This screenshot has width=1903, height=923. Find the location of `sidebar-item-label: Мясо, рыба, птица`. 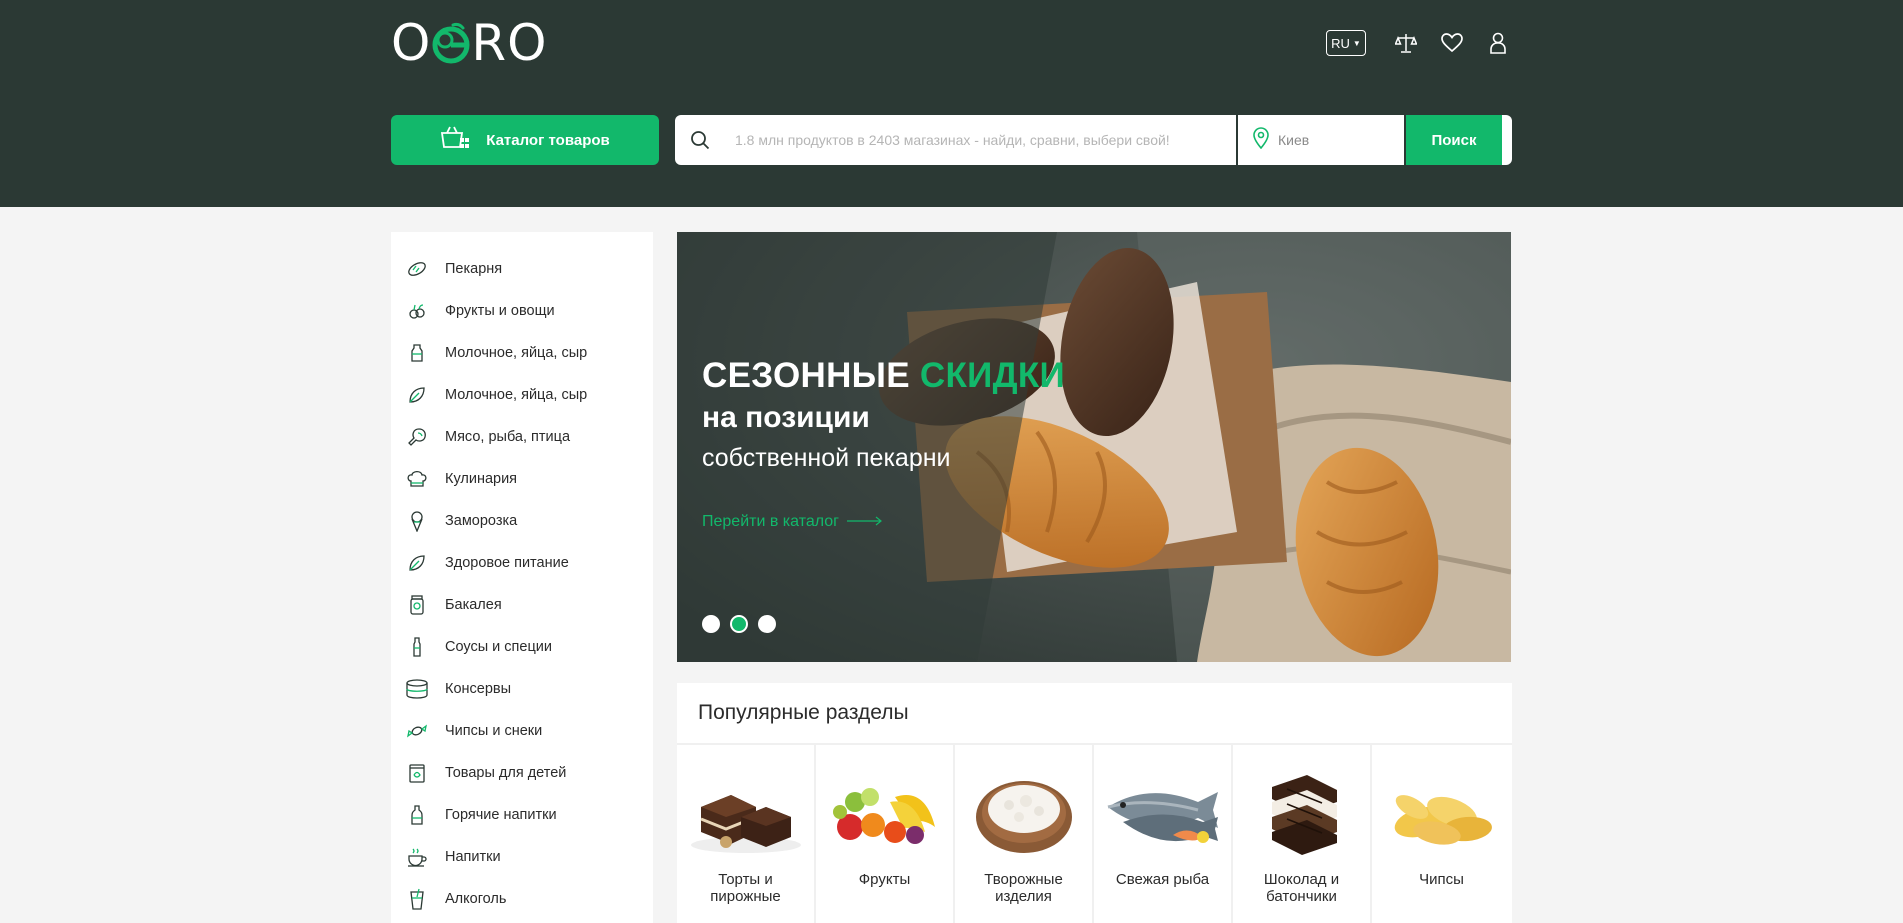

sidebar-item-label: Мясо, рыба, птица is located at coordinates (508, 437).